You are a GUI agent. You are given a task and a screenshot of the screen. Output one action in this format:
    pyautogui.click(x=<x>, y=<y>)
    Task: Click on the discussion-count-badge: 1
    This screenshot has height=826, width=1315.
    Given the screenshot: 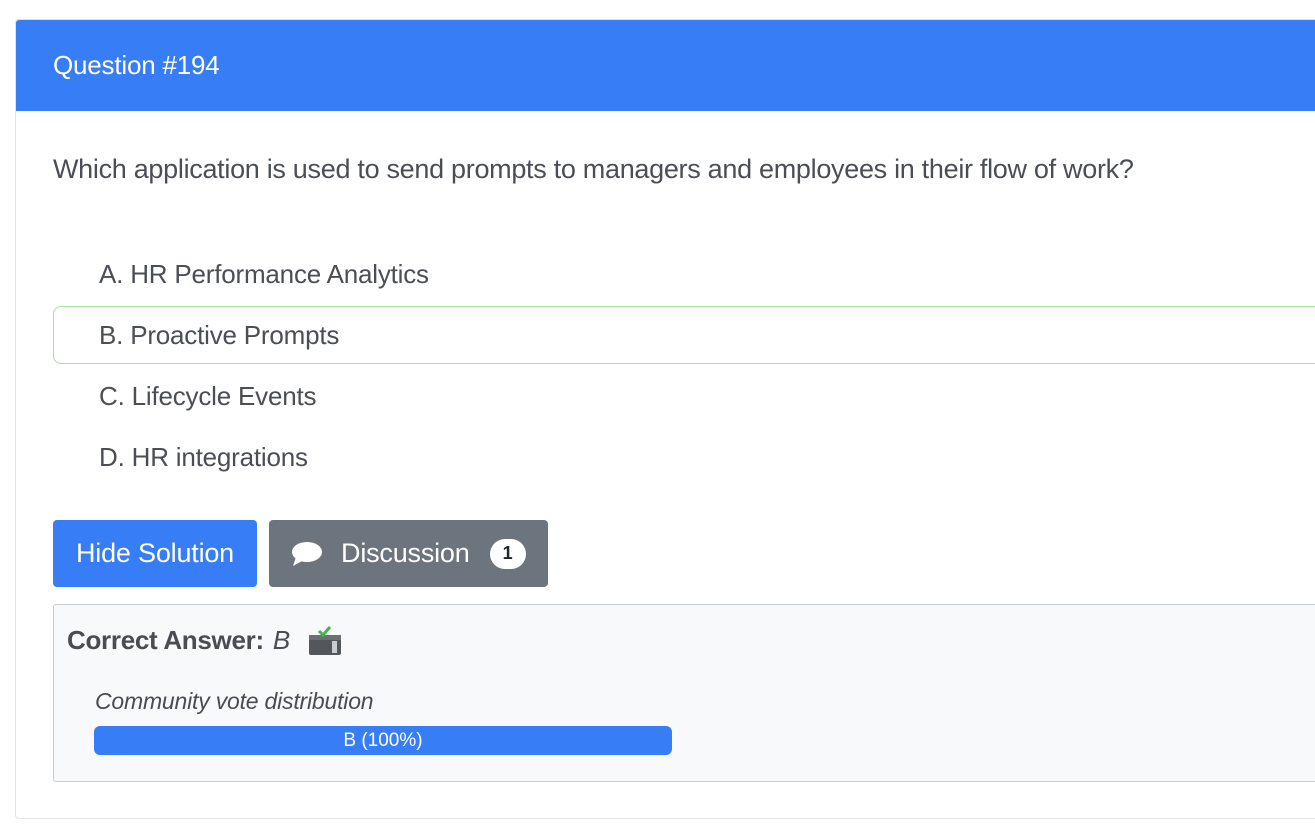 What is the action you would take?
    pyautogui.click(x=507, y=553)
    